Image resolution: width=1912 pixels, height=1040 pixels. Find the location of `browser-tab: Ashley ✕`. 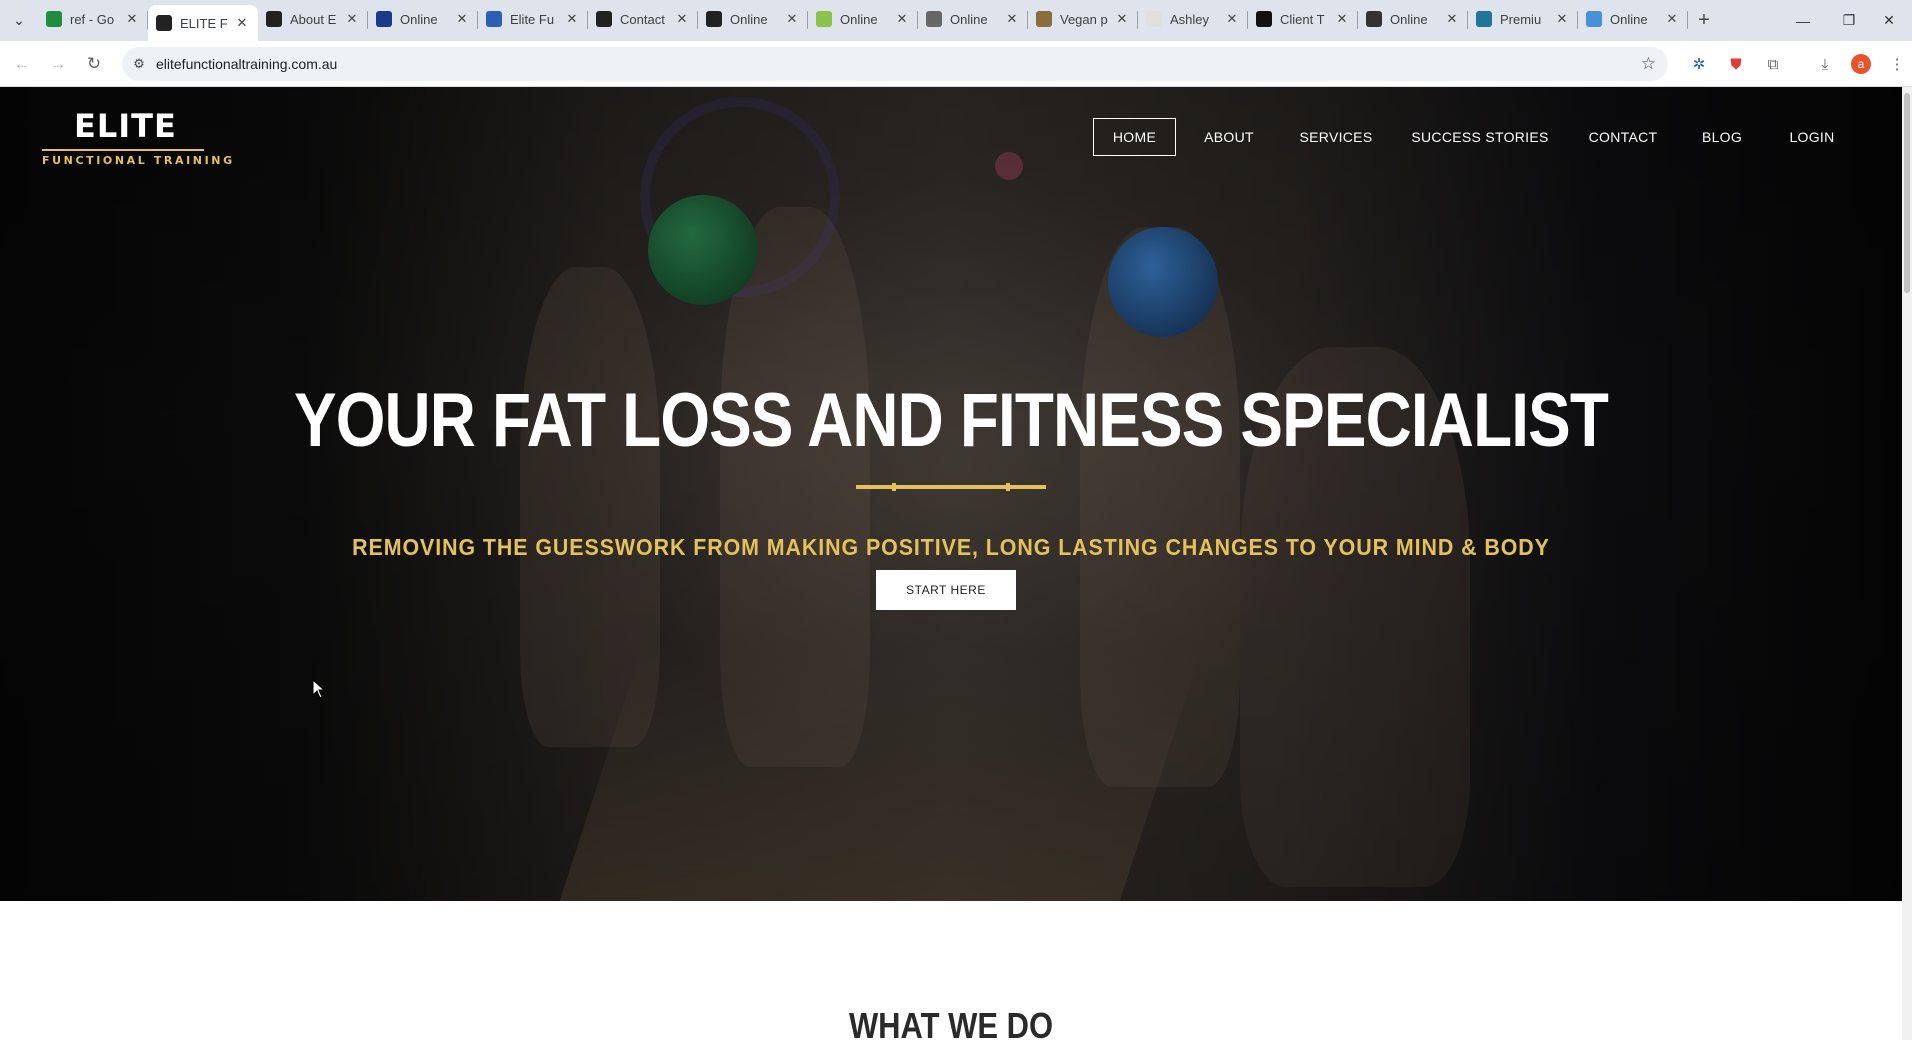

browser-tab: Ashley ✕ is located at coordinates (1193, 19).